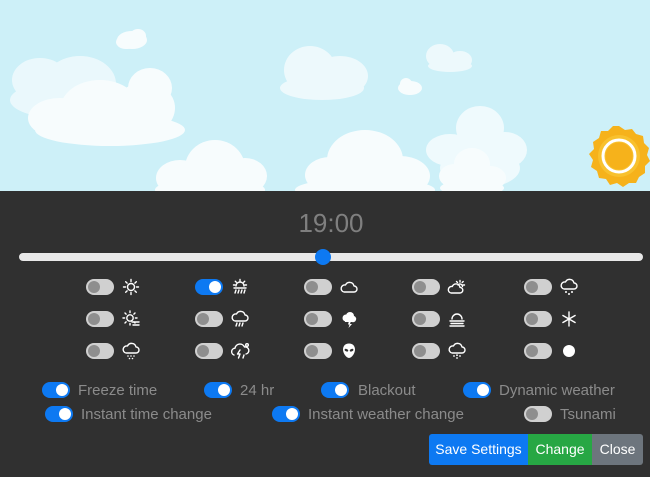  Describe the element at coordinates (240, 286) in the screenshot. I see `sun-rain-icon` at that location.